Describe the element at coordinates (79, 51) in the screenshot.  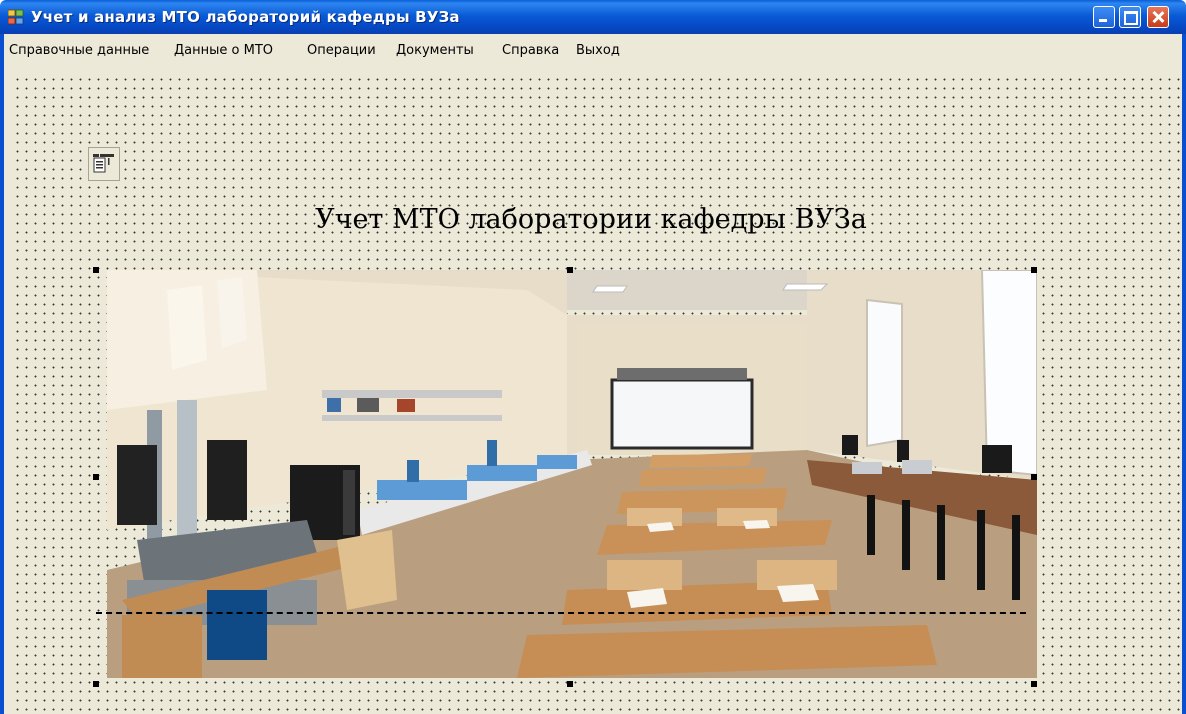
I see `menu-item-reference-data: Справочные данные` at that location.